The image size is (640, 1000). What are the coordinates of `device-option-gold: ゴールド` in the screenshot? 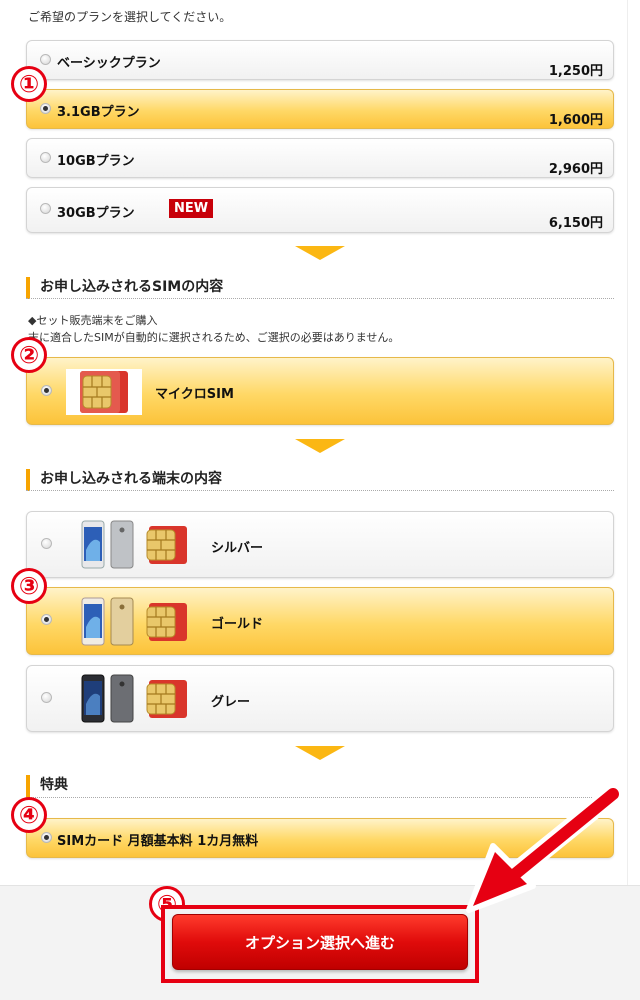 It's located at (320, 621).